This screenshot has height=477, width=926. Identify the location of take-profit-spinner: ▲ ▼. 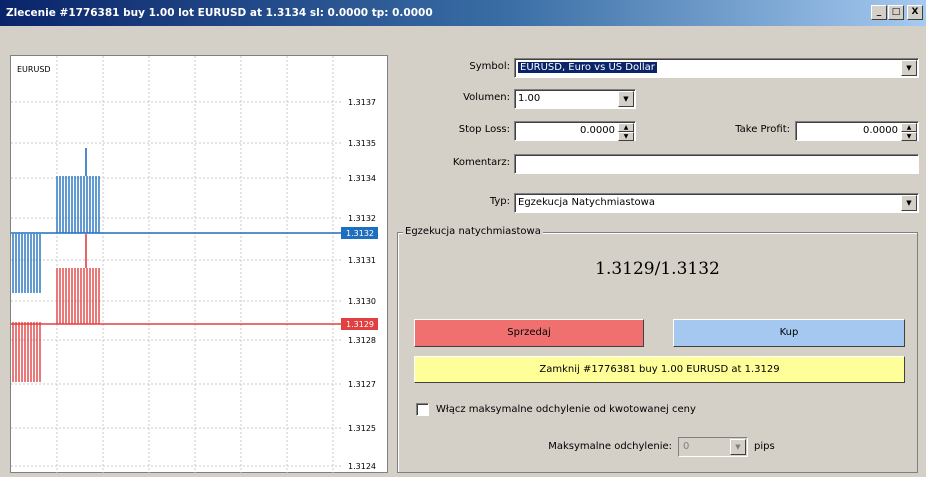
(909, 132).